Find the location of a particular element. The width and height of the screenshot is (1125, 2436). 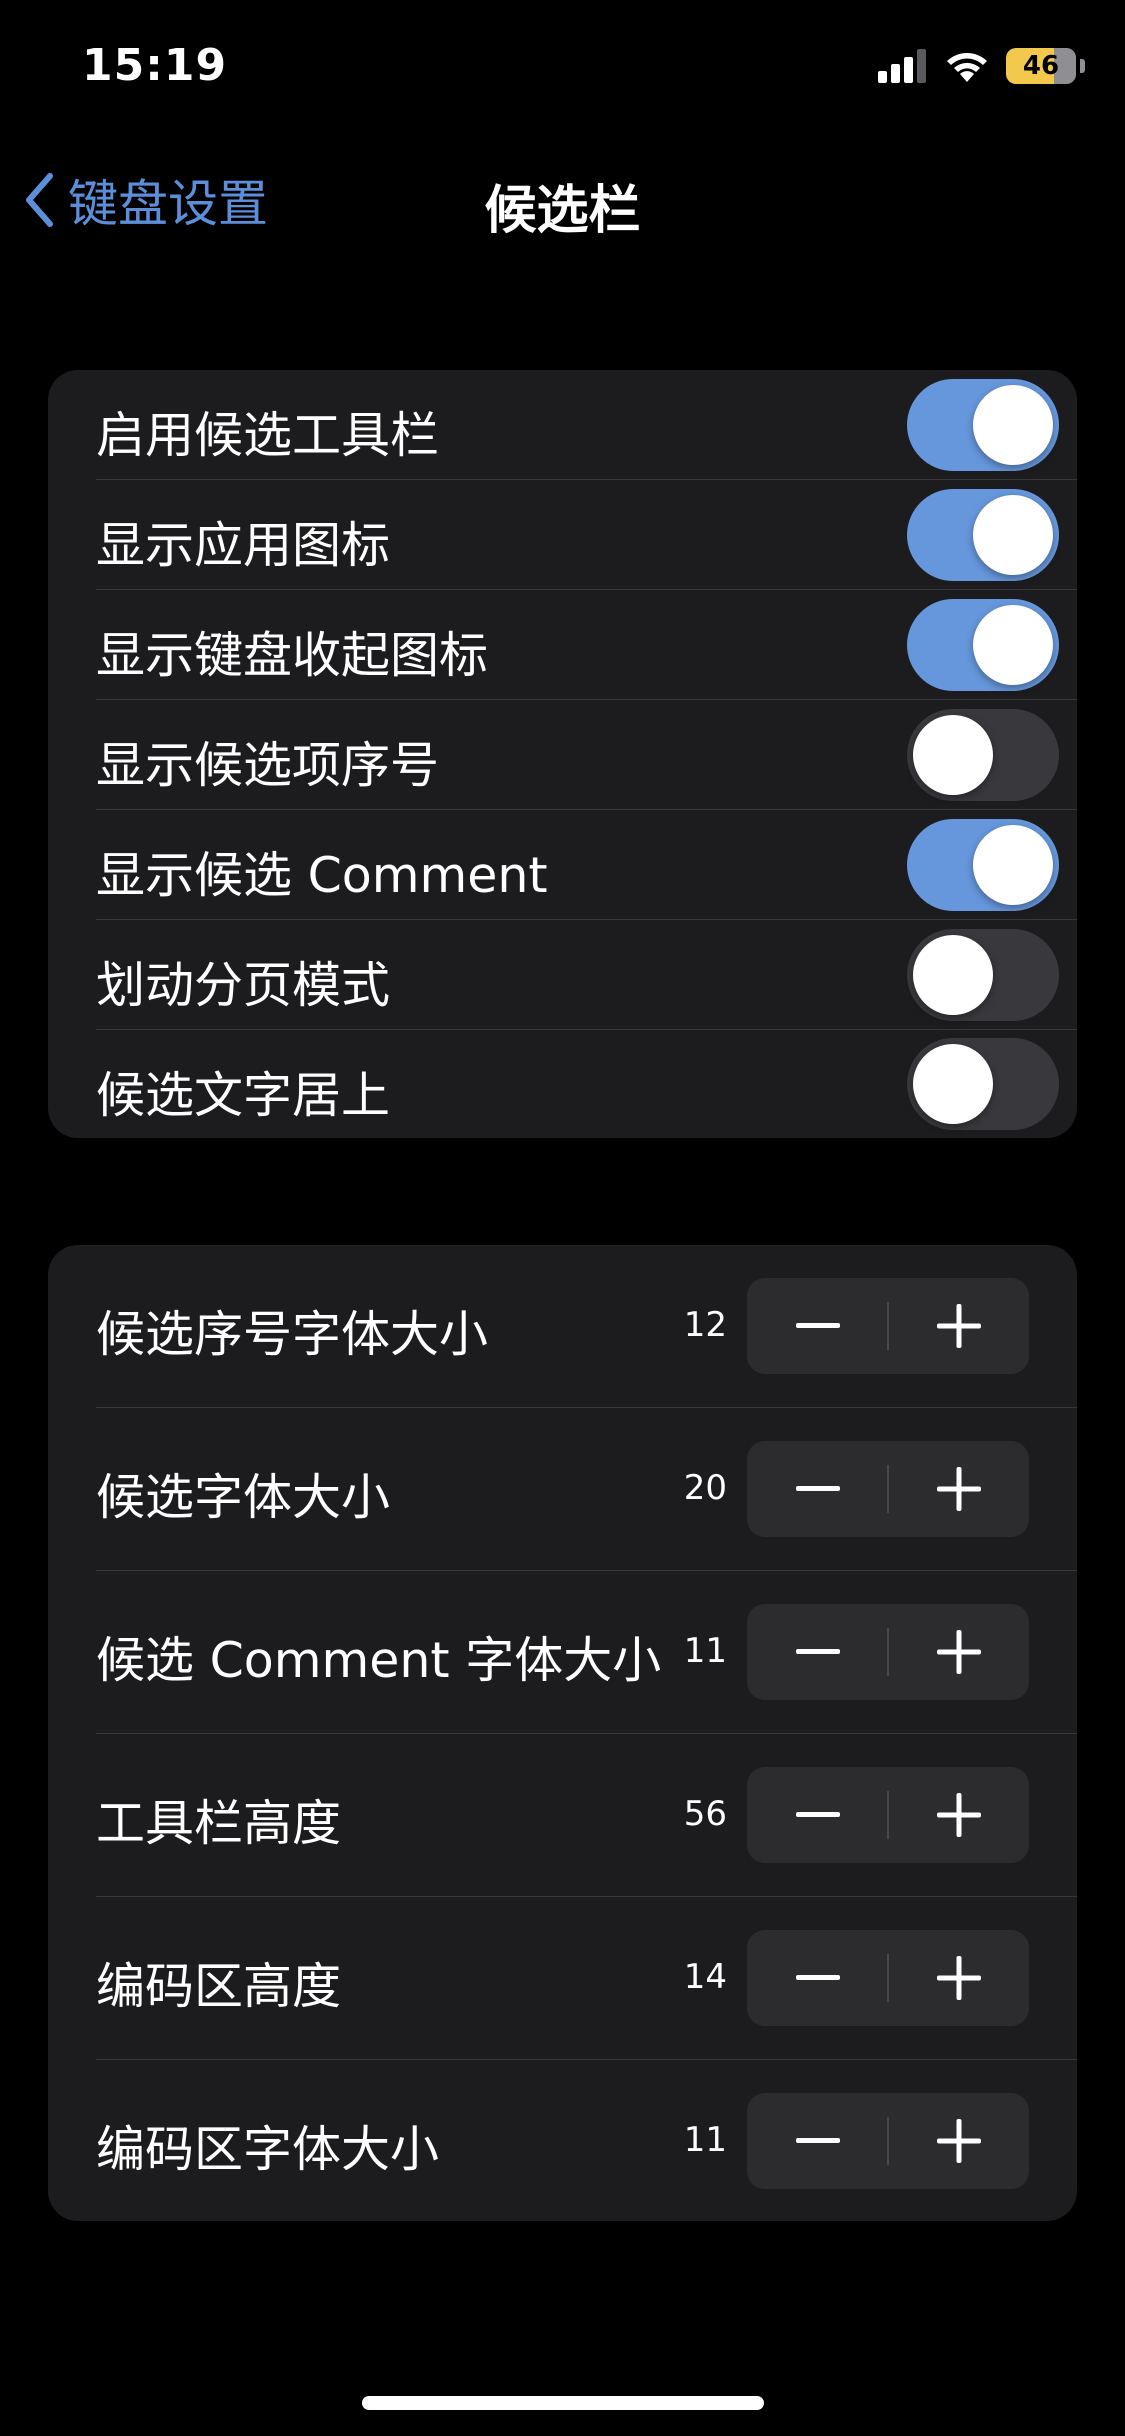

toggle-row-label: 显示应用图标 is located at coordinates (243, 545).